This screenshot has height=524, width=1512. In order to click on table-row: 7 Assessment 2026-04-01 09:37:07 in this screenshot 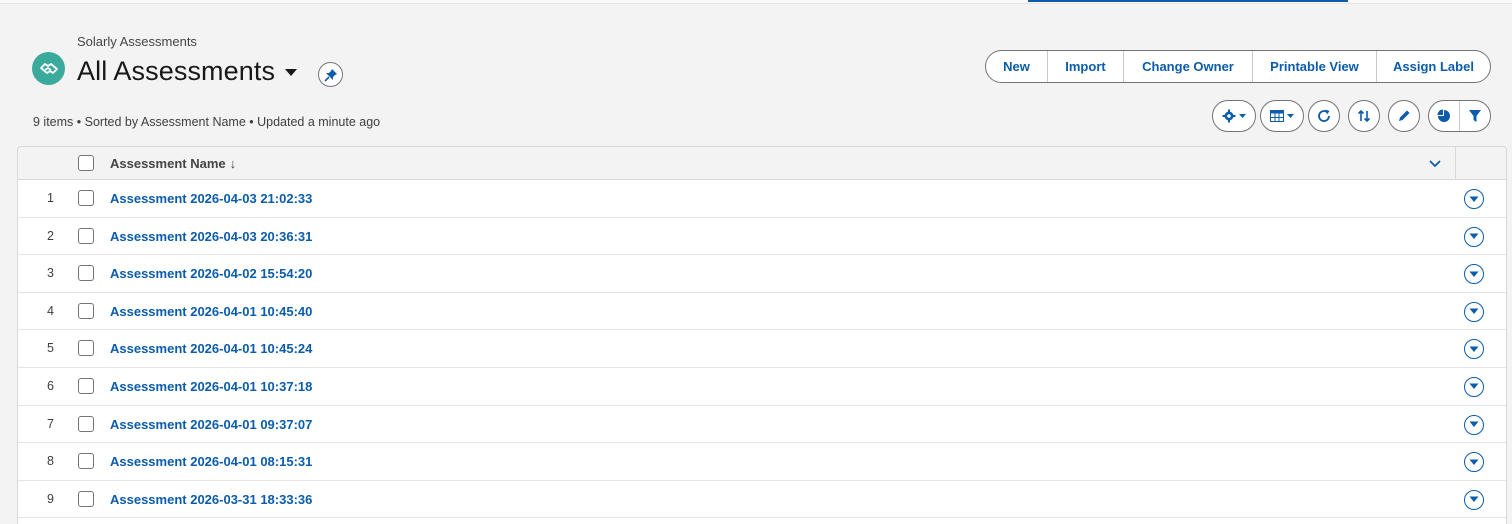, I will do `click(762, 425)`.